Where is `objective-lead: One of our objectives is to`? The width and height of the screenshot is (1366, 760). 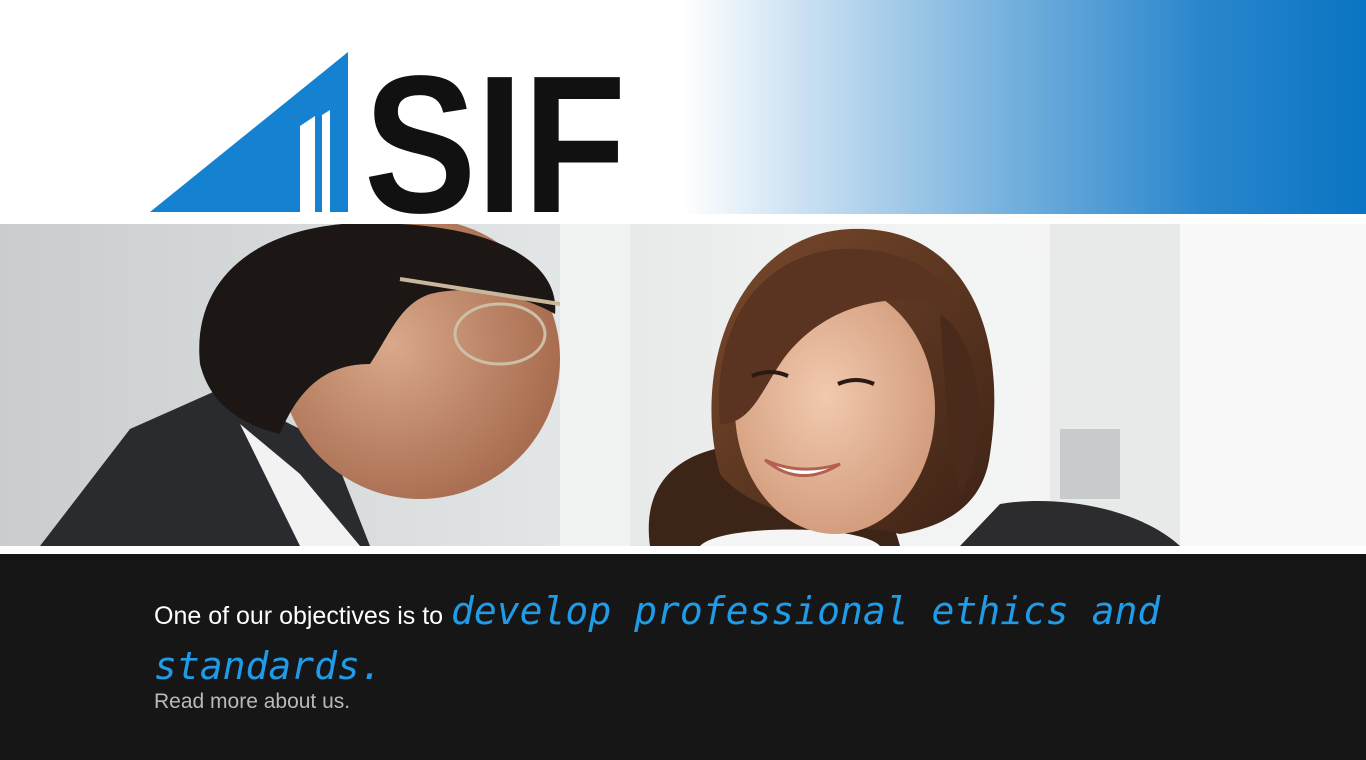
objective-lead: One of our objectives is to is located at coordinates (299, 616).